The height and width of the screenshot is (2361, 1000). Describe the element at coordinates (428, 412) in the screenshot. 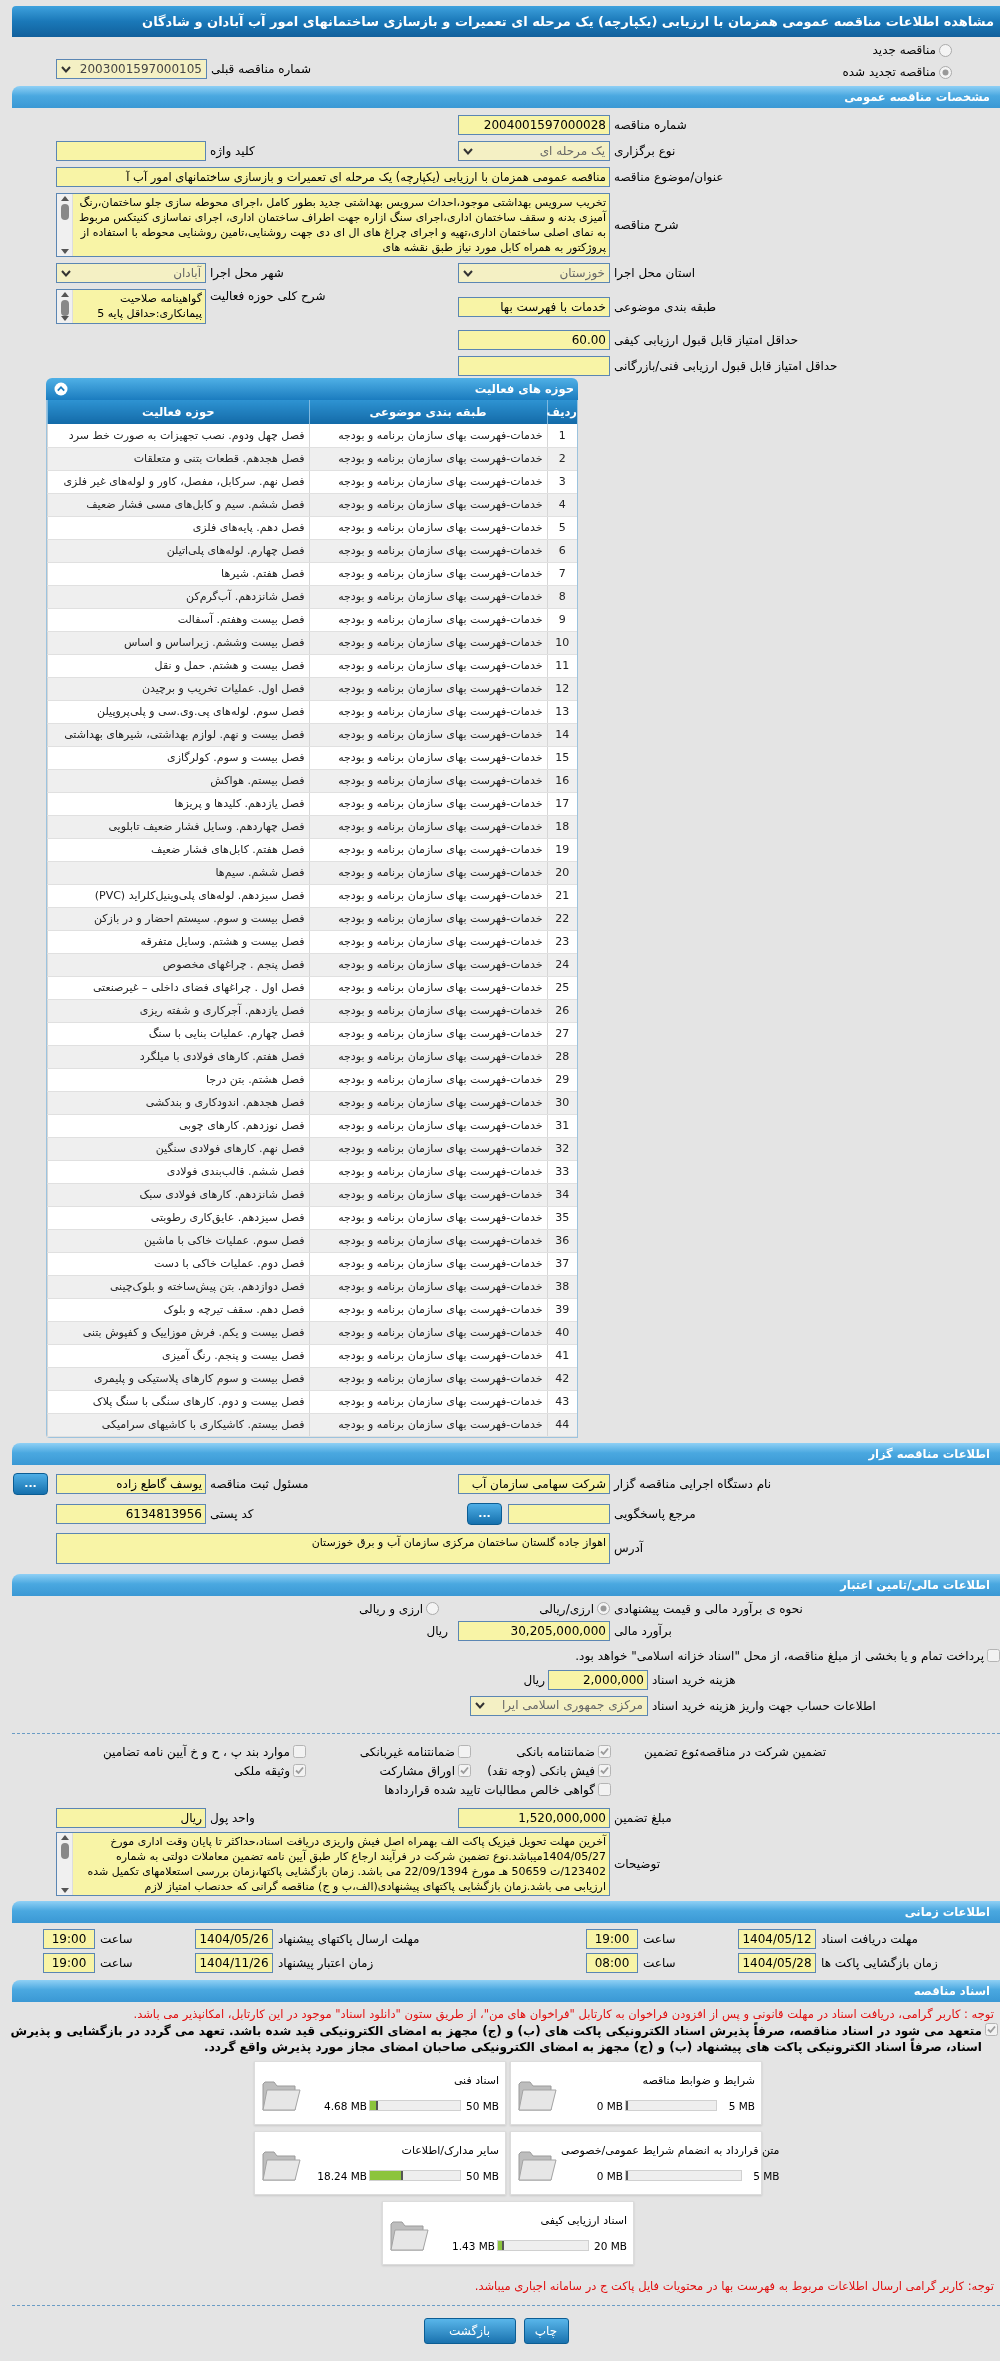

I see `column-header: طبقه بندی موضوعی` at that location.